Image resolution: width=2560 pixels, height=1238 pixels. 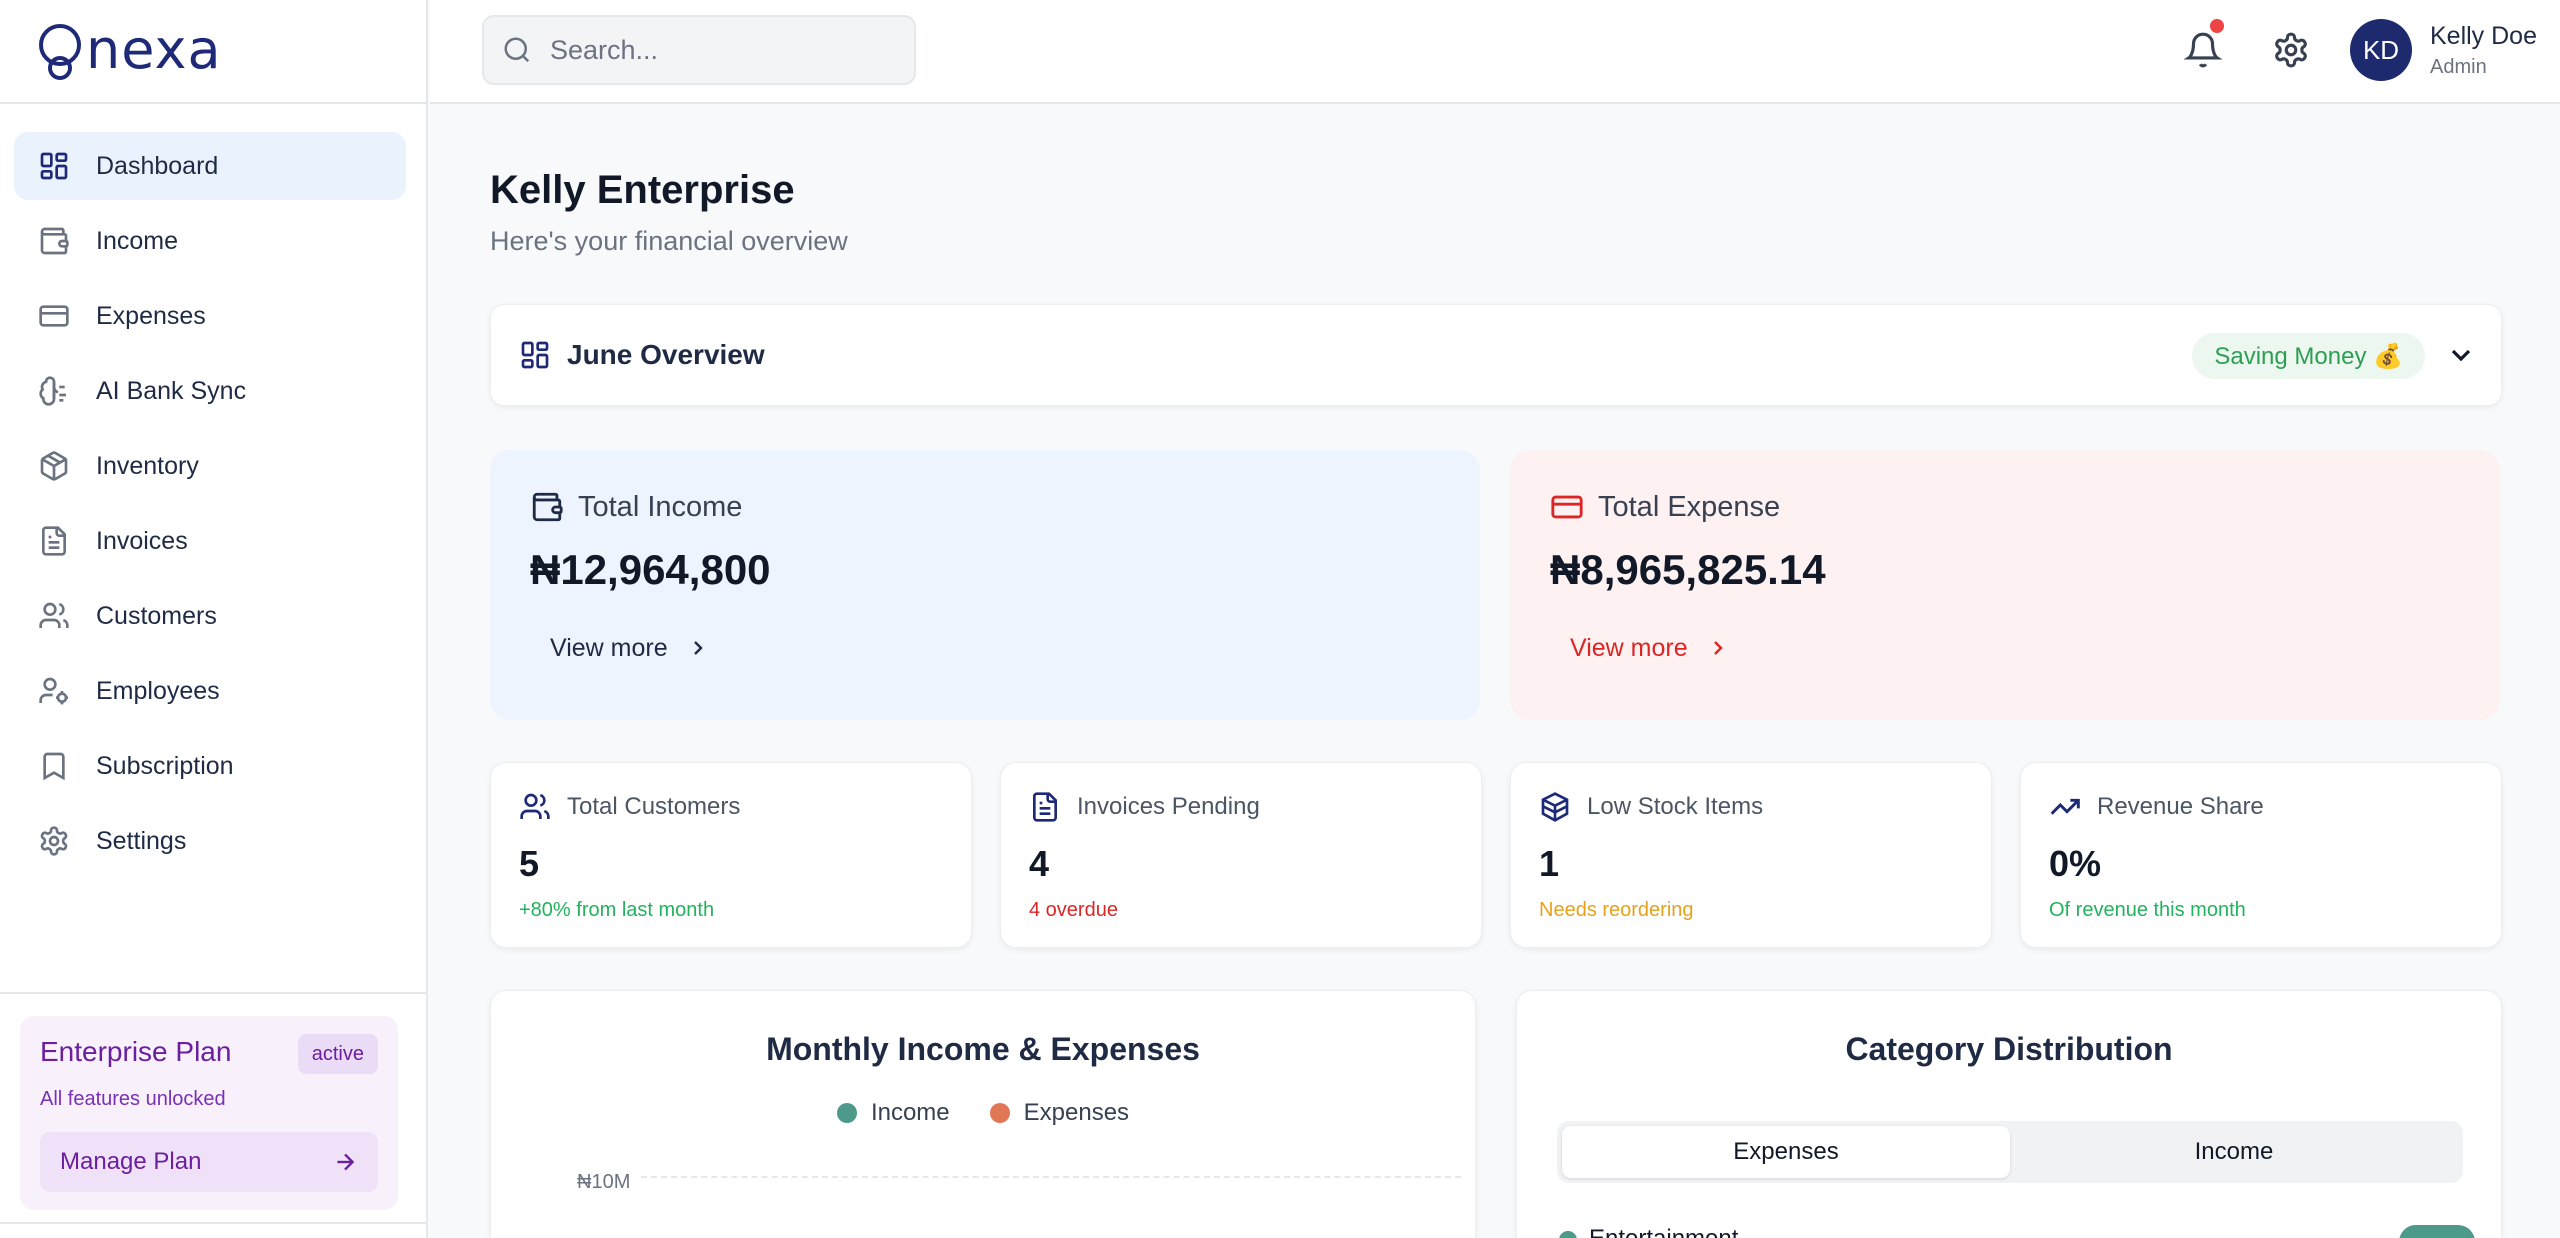 I want to click on stat-card-total-customers: Total Customers 5 +80% from last month, so click(x=731, y=855).